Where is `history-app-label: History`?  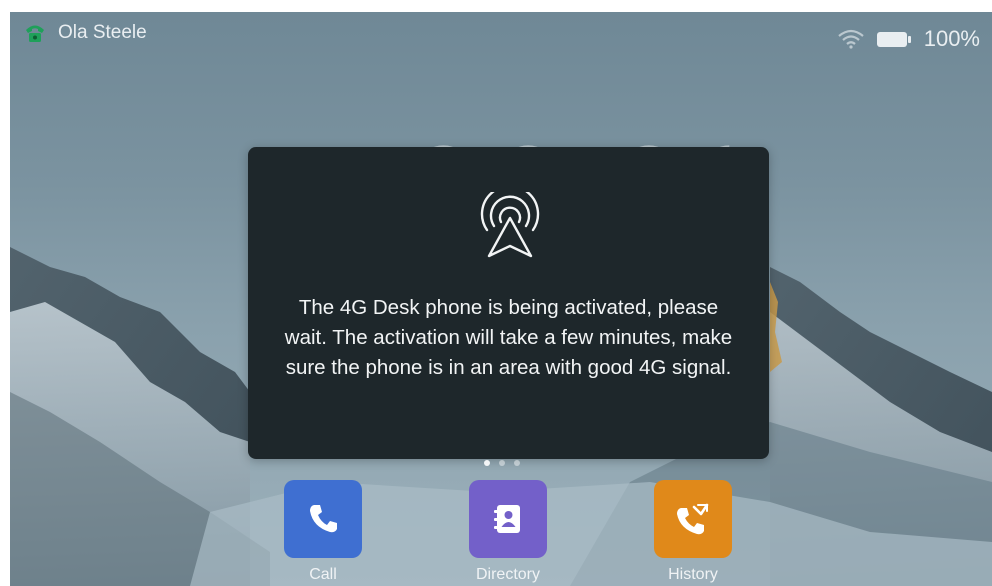
history-app-label: History is located at coordinates (693, 574).